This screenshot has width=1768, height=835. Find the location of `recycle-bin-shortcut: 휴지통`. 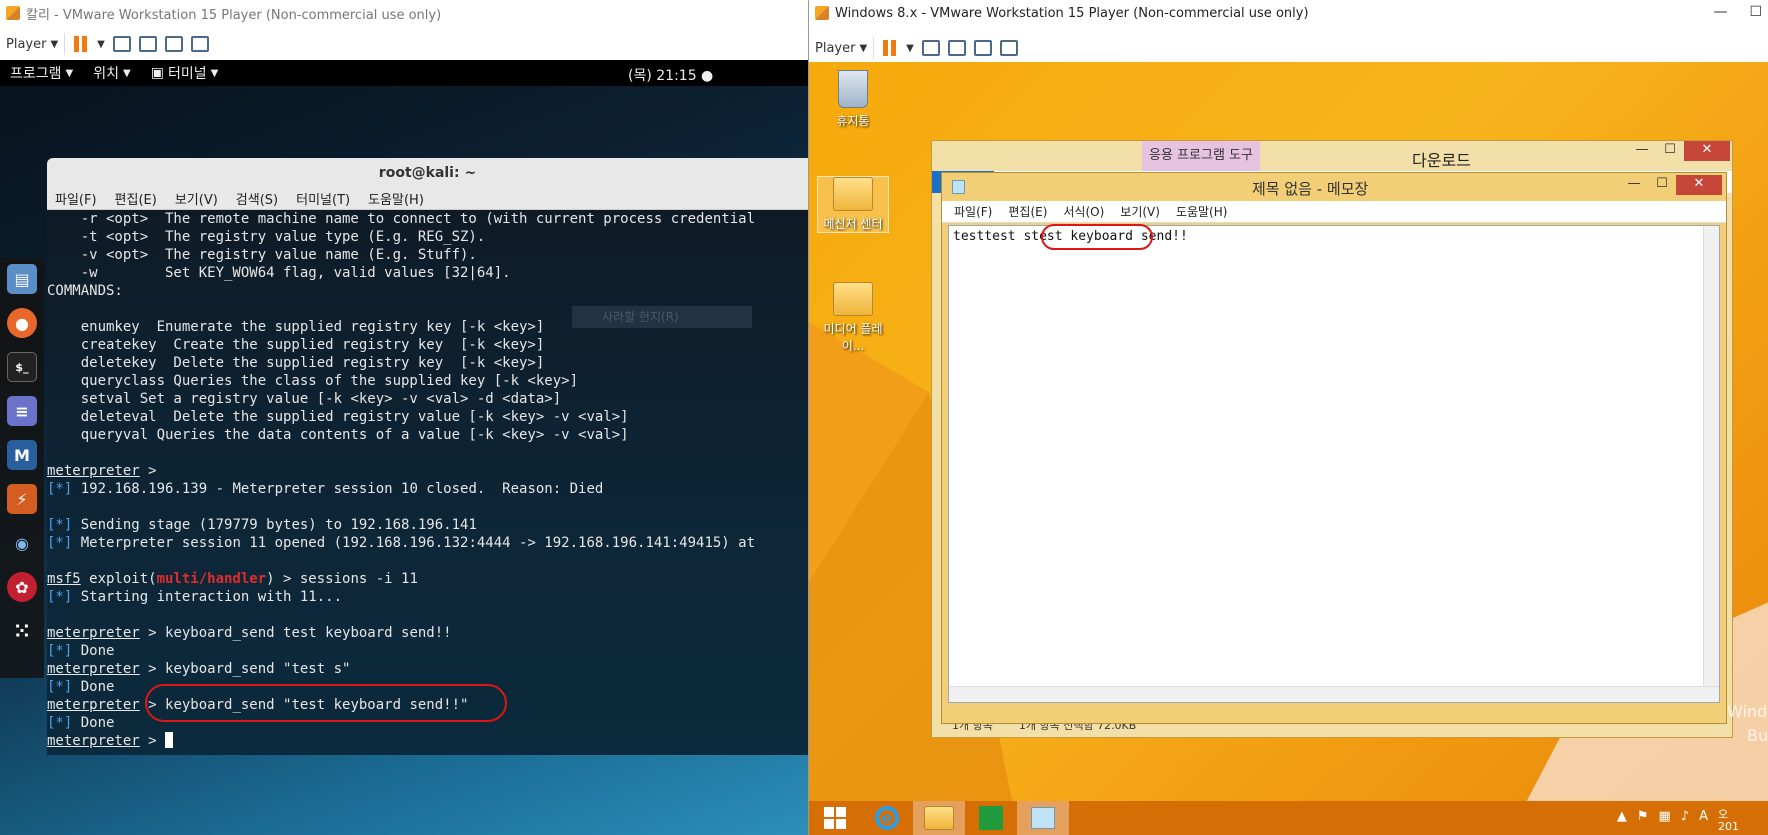

recycle-bin-shortcut: 휴지통 is located at coordinates (853, 99).